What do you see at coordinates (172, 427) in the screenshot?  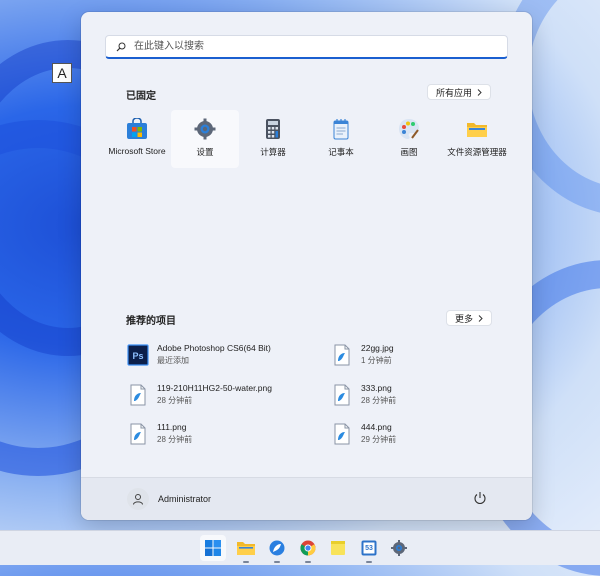 I see `item-name: 111.png` at bounding box center [172, 427].